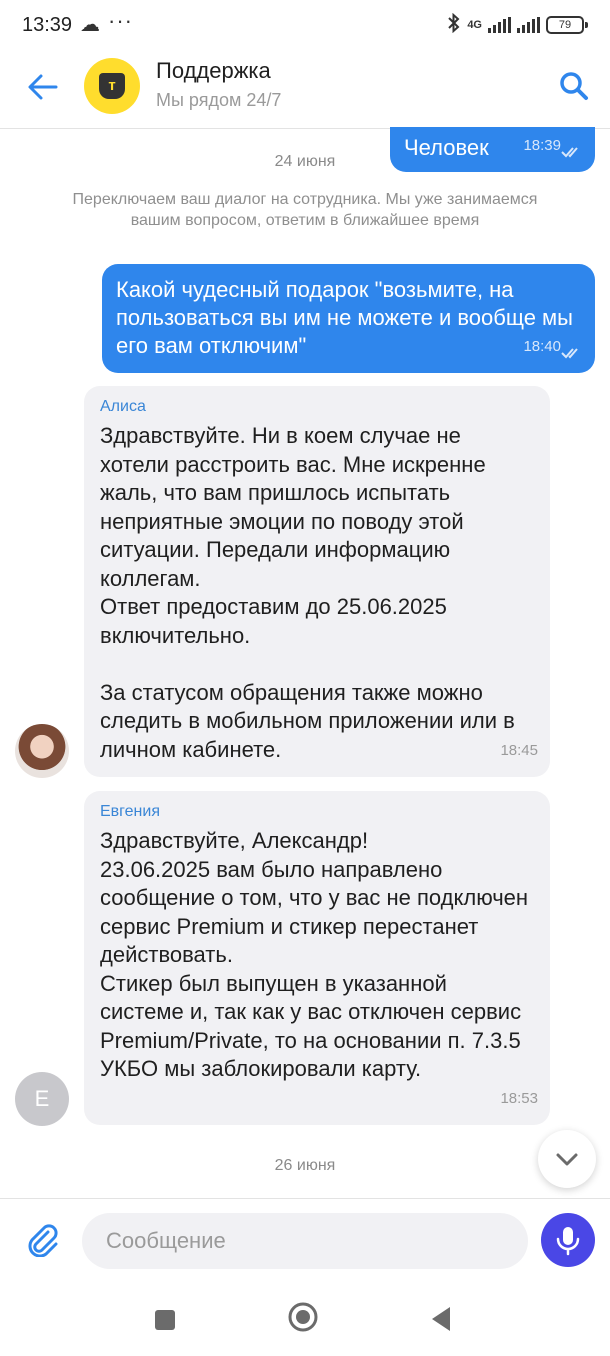 The height and width of the screenshot is (1356, 610). I want to click on message-time: 18:45, so click(519, 750).